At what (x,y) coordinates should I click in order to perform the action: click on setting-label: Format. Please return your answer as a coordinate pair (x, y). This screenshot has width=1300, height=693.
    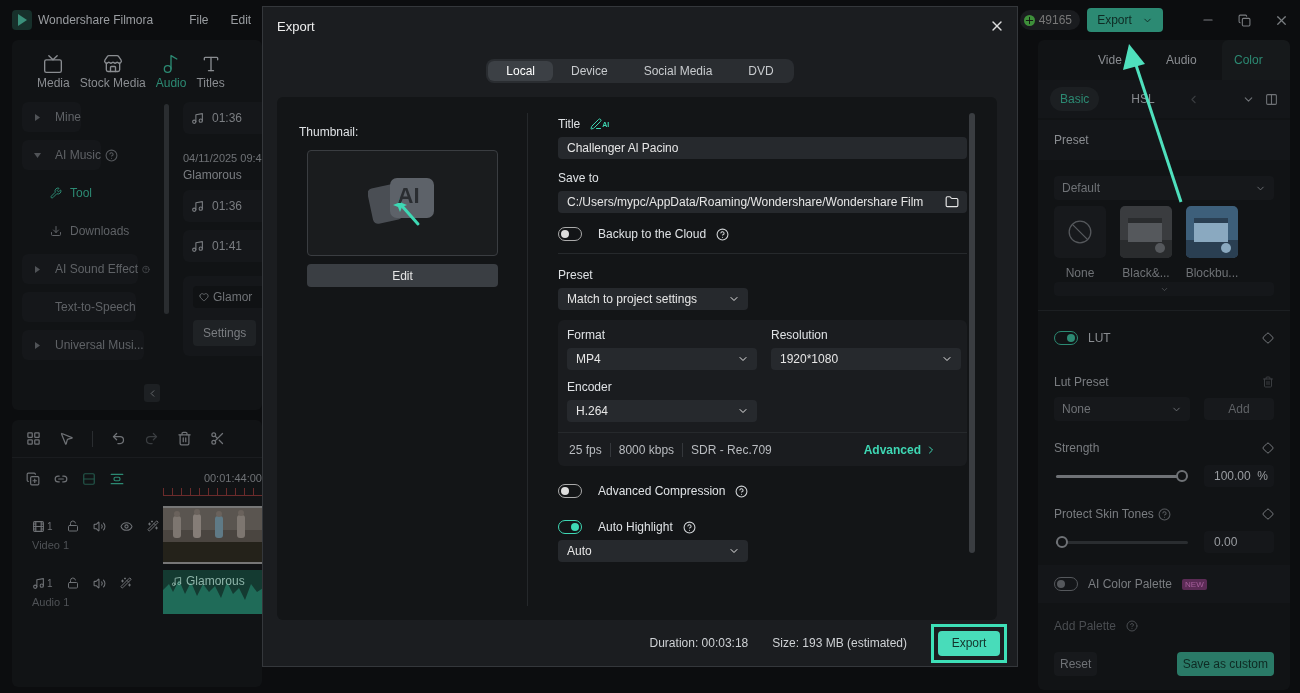
    Looking at the image, I should click on (586, 335).